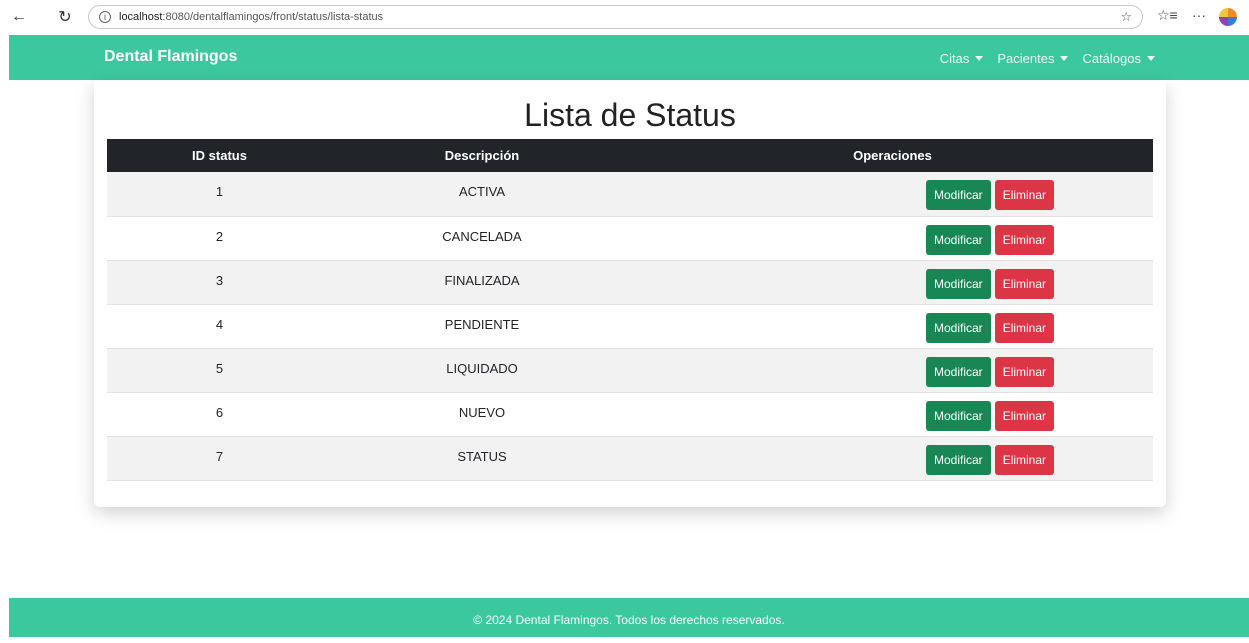 This screenshot has width=1249, height=643. What do you see at coordinates (630, 326) in the screenshot?
I see `table-row: 4 PENDIENTE Modificar Eliminar` at bounding box center [630, 326].